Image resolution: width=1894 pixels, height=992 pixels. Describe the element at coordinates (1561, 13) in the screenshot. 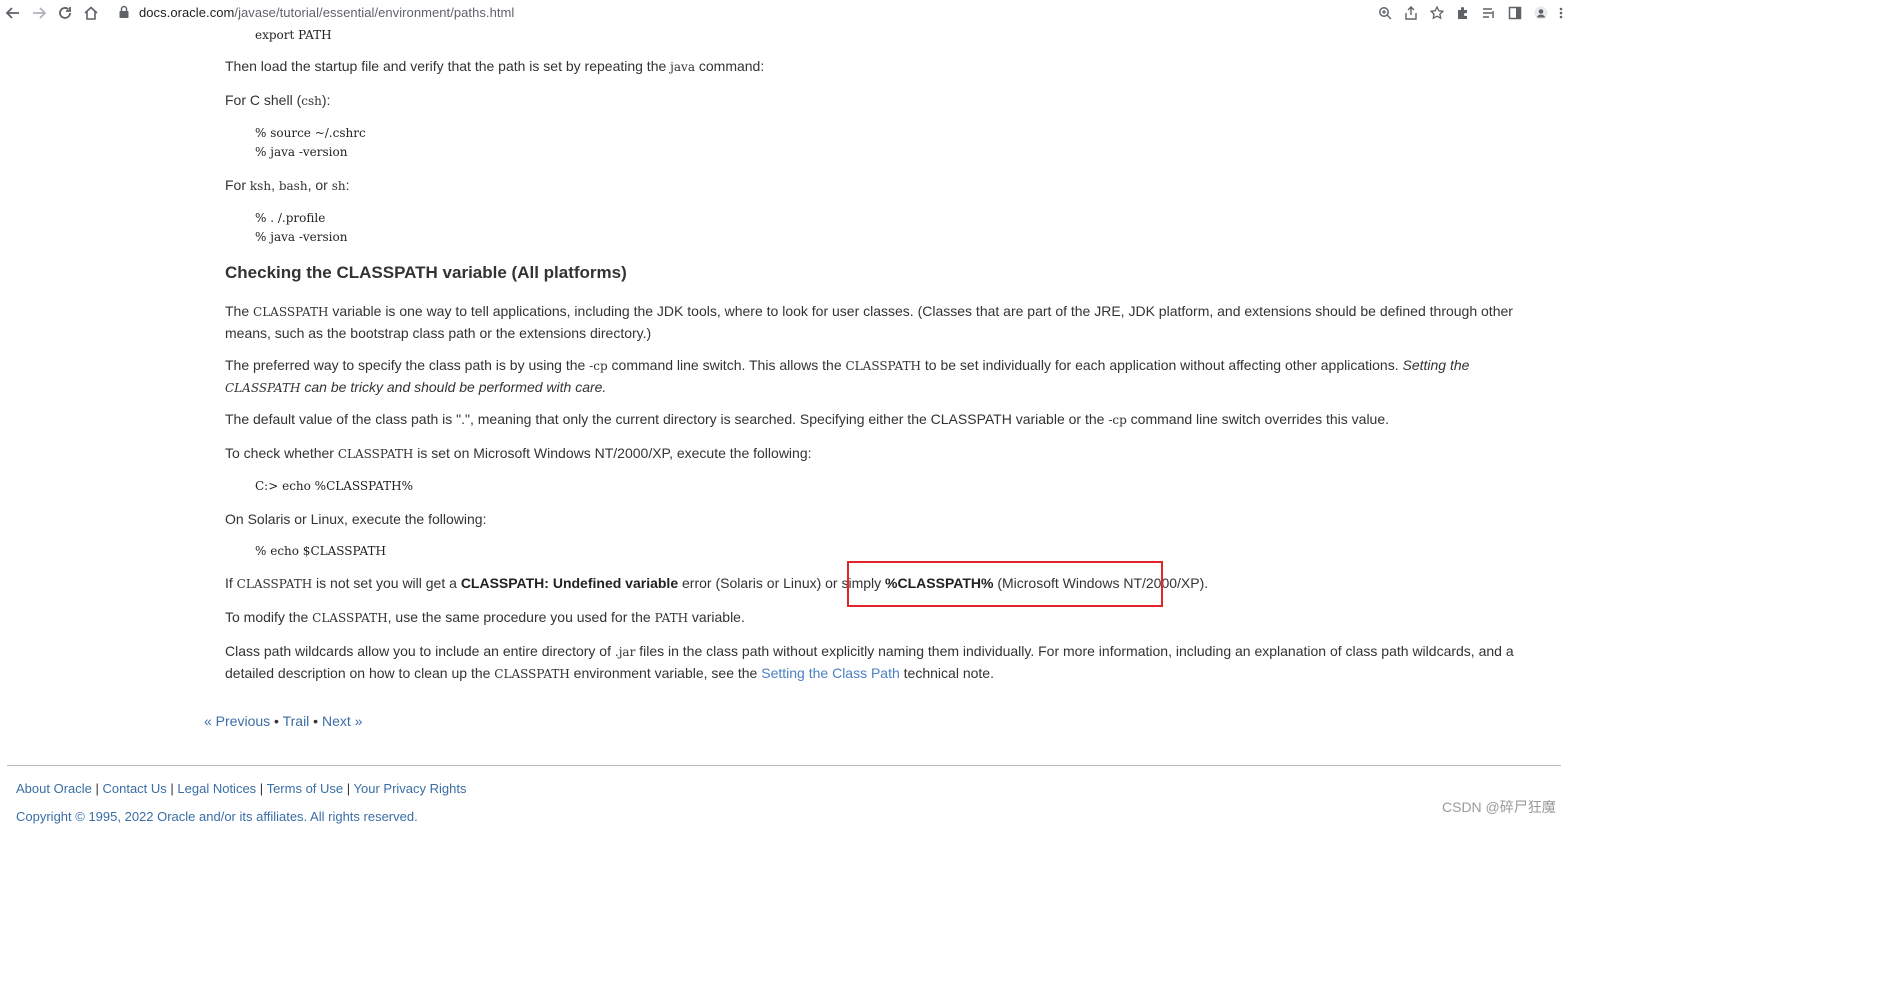

I see `menu-icon` at that location.